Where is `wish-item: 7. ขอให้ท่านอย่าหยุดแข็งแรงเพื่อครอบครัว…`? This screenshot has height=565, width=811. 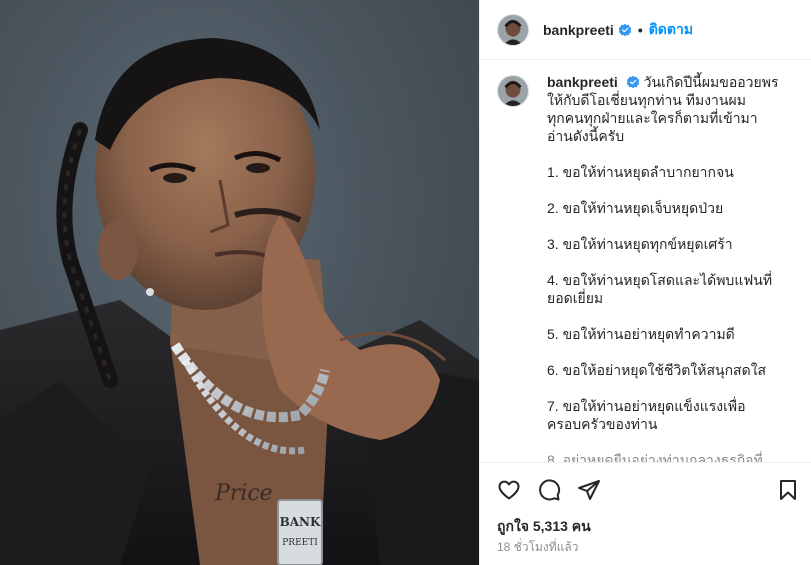 wish-item: 7. ขอให้ท่านอย่าหยุดแข็งแรงเพื่อครอบครัว… is located at coordinates (671, 415).